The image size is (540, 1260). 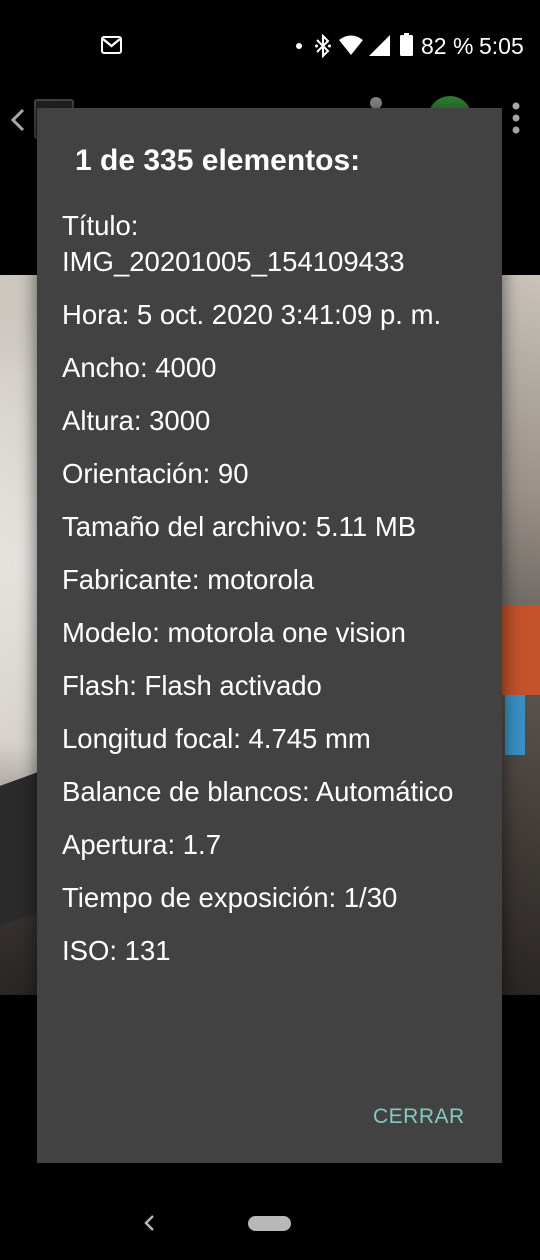 I want to click on info-row-focal-length: Longitud focal: 4.745 mm, so click(x=216, y=738).